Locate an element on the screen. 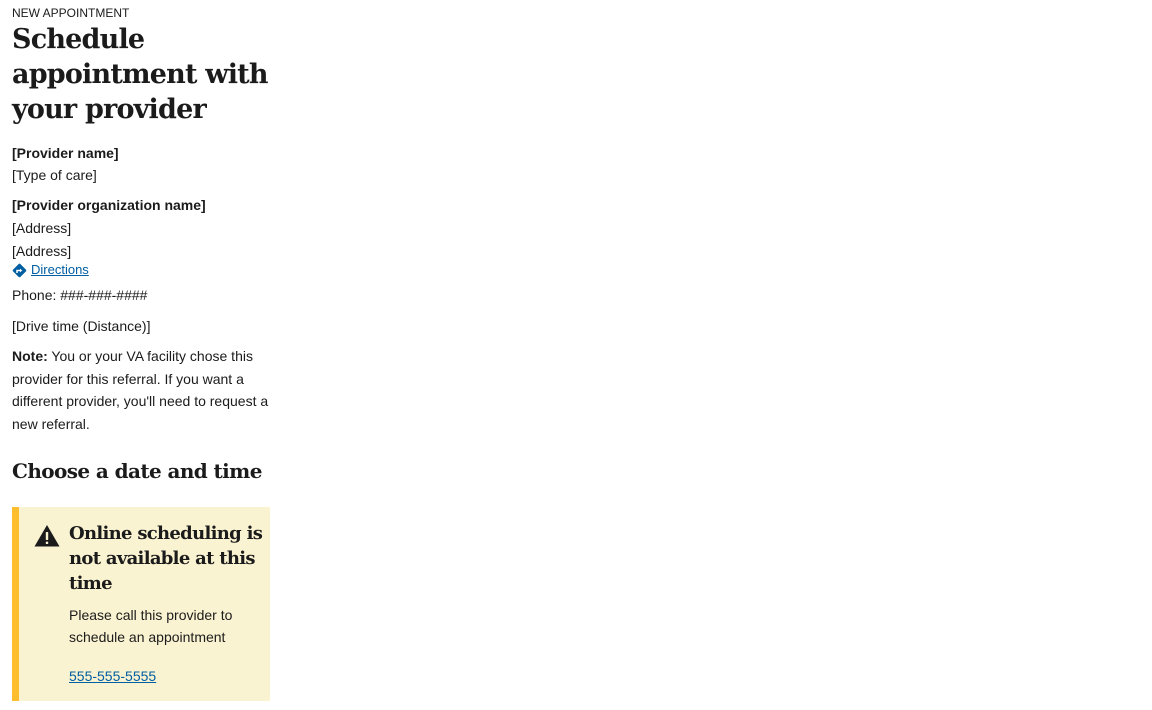 This screenshot has height=710, width=1152. page-title: Schedule appointment with your provider is located at coordinates (140, 74).